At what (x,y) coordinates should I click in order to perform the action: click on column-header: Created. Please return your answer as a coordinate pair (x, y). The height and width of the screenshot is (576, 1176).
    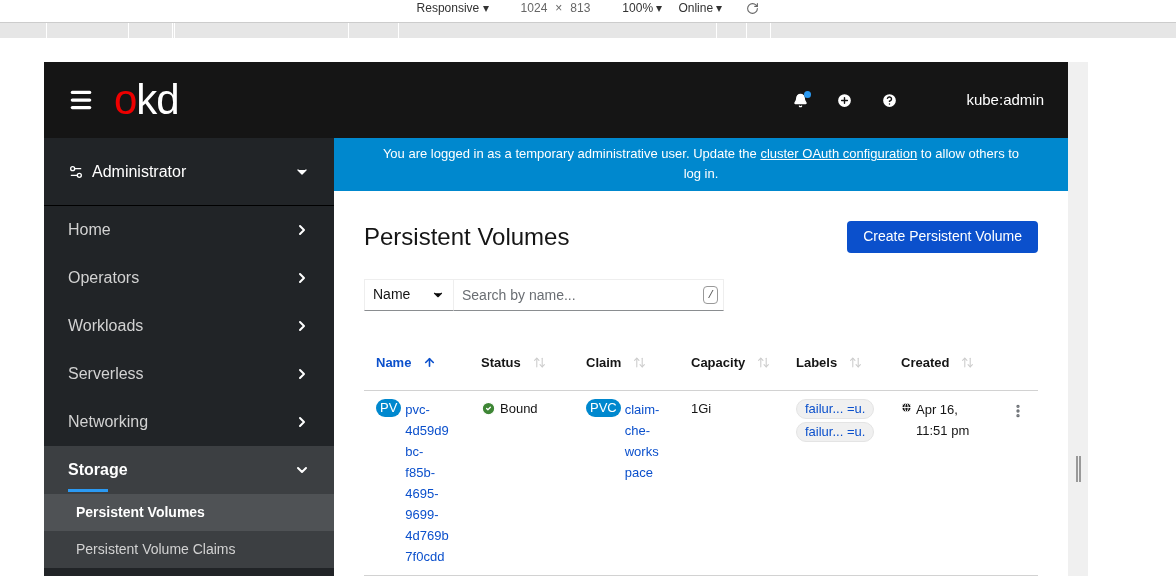
    Looking at the image, I should click on (963, 362).